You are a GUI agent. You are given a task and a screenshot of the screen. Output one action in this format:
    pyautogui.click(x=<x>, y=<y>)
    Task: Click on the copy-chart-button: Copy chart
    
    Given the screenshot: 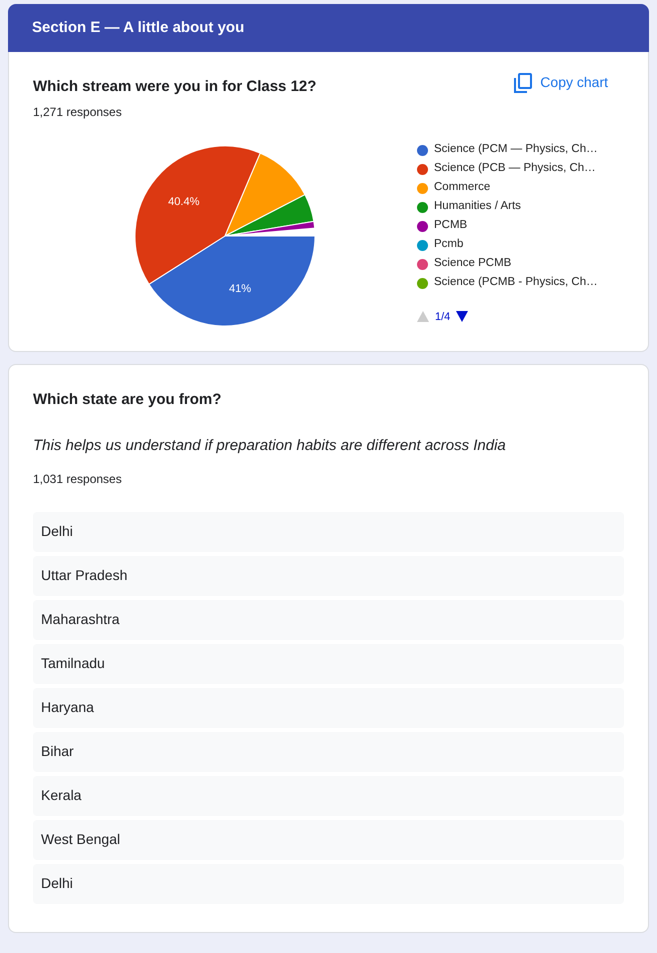 What is the action you would take?
    pyautogui.click(x=569, y=82)
    